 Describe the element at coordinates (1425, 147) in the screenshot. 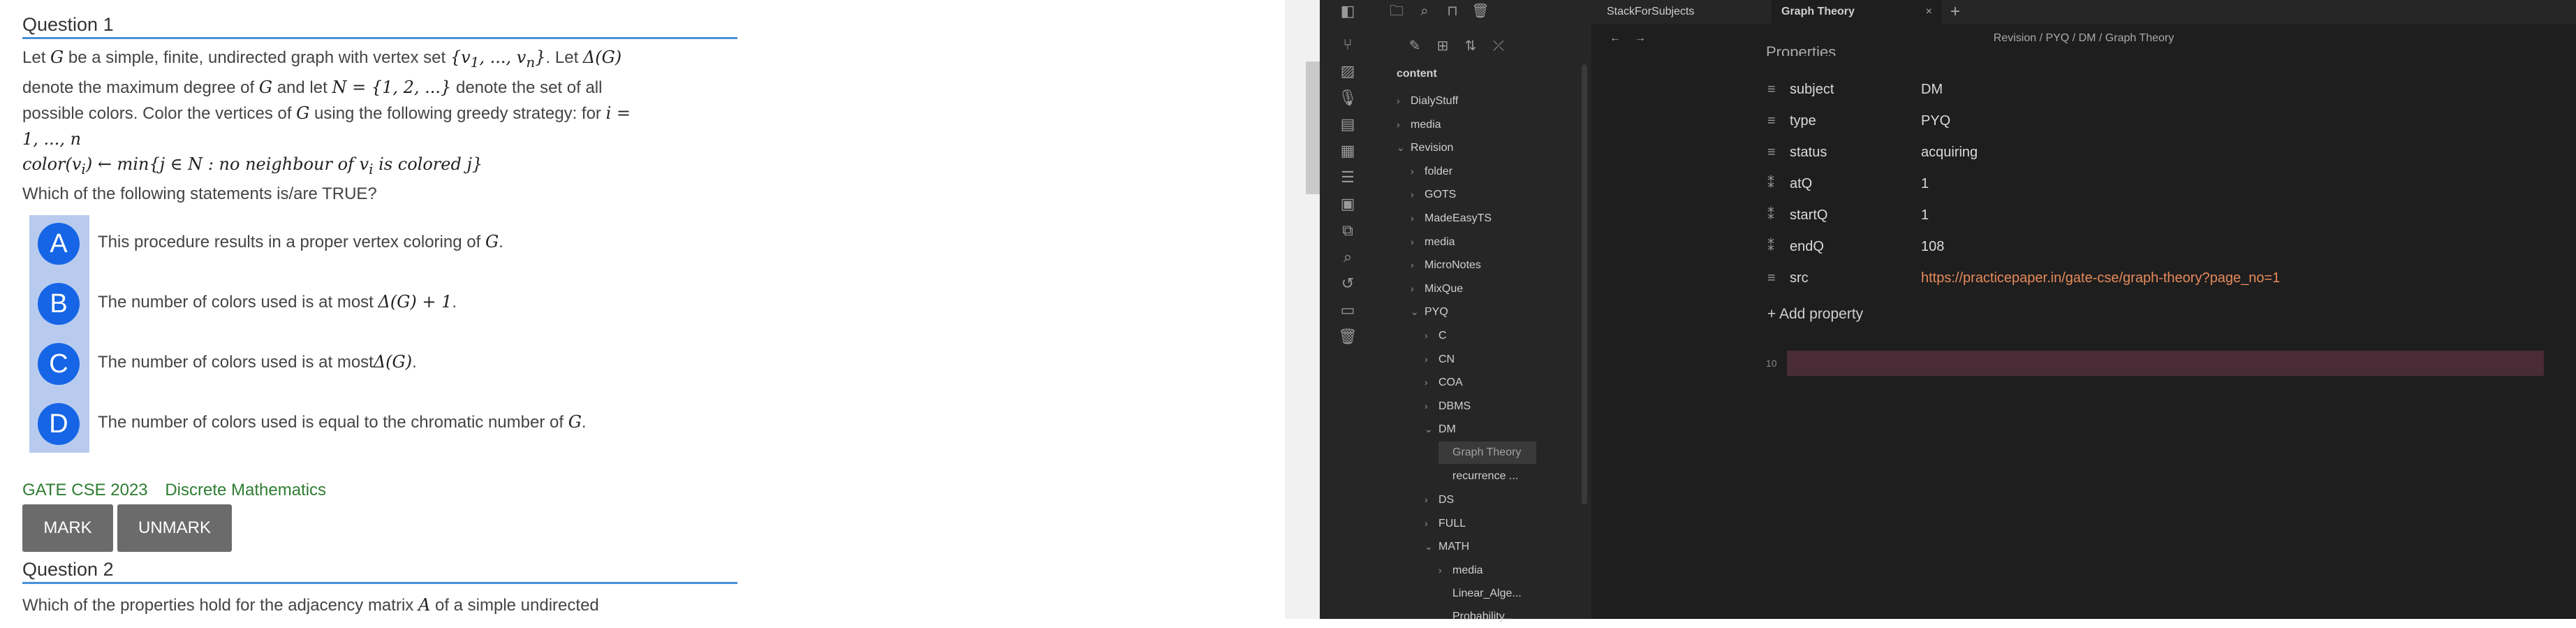

I see `tree-item: ⌄ Revision` at that location.